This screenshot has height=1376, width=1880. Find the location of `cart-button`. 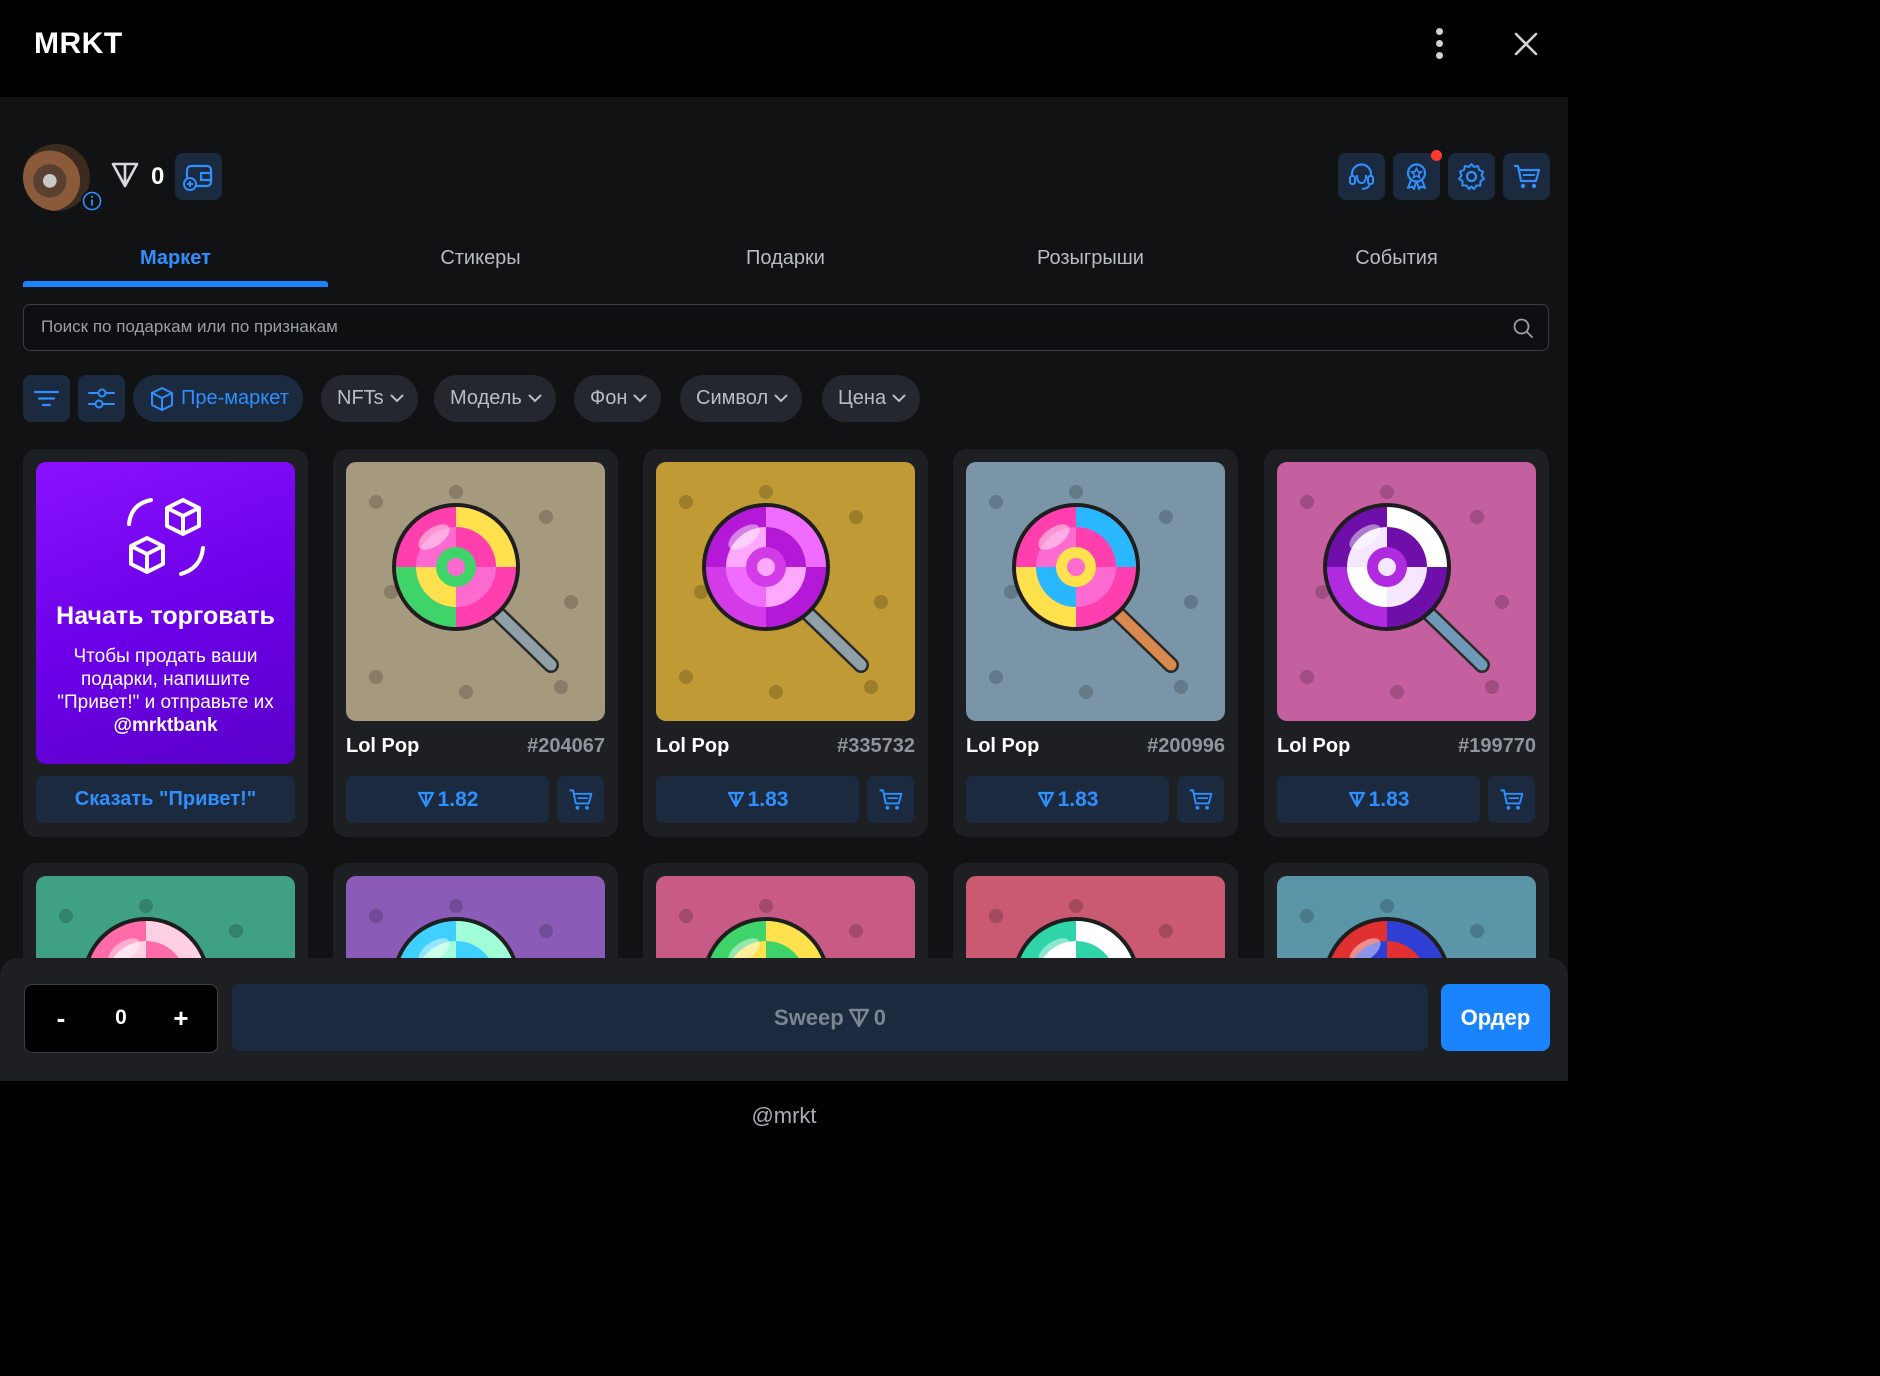

cart-button is located at coordinates (1526, 176).